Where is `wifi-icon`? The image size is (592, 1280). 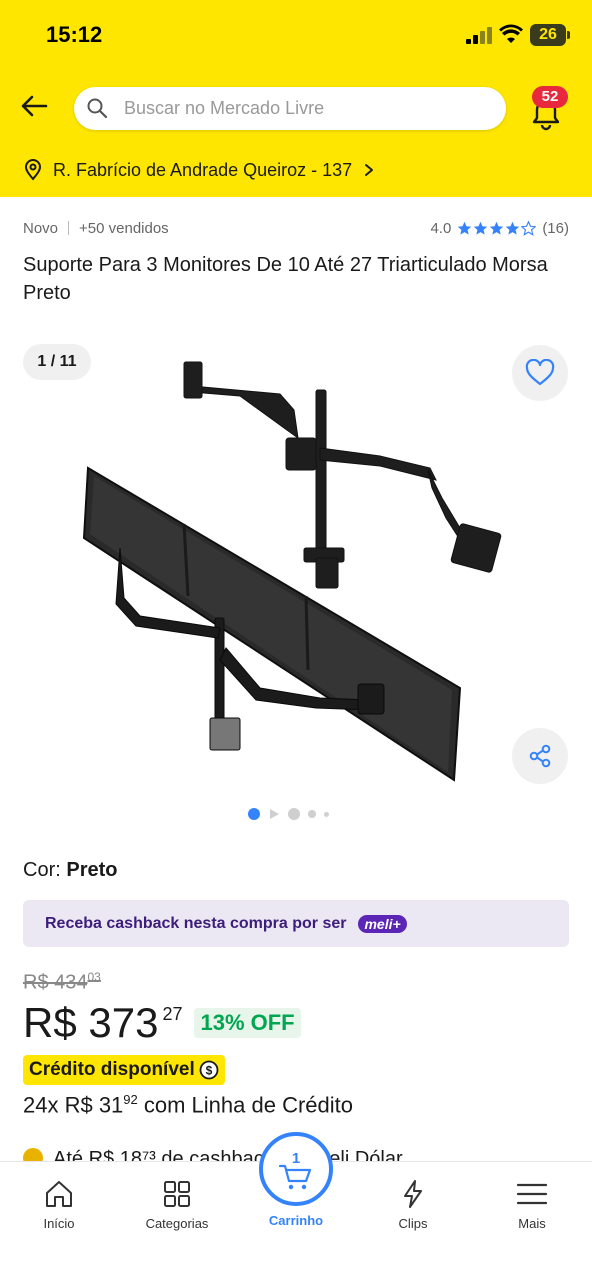 wifi-icon is located at coordinates (511, 33).